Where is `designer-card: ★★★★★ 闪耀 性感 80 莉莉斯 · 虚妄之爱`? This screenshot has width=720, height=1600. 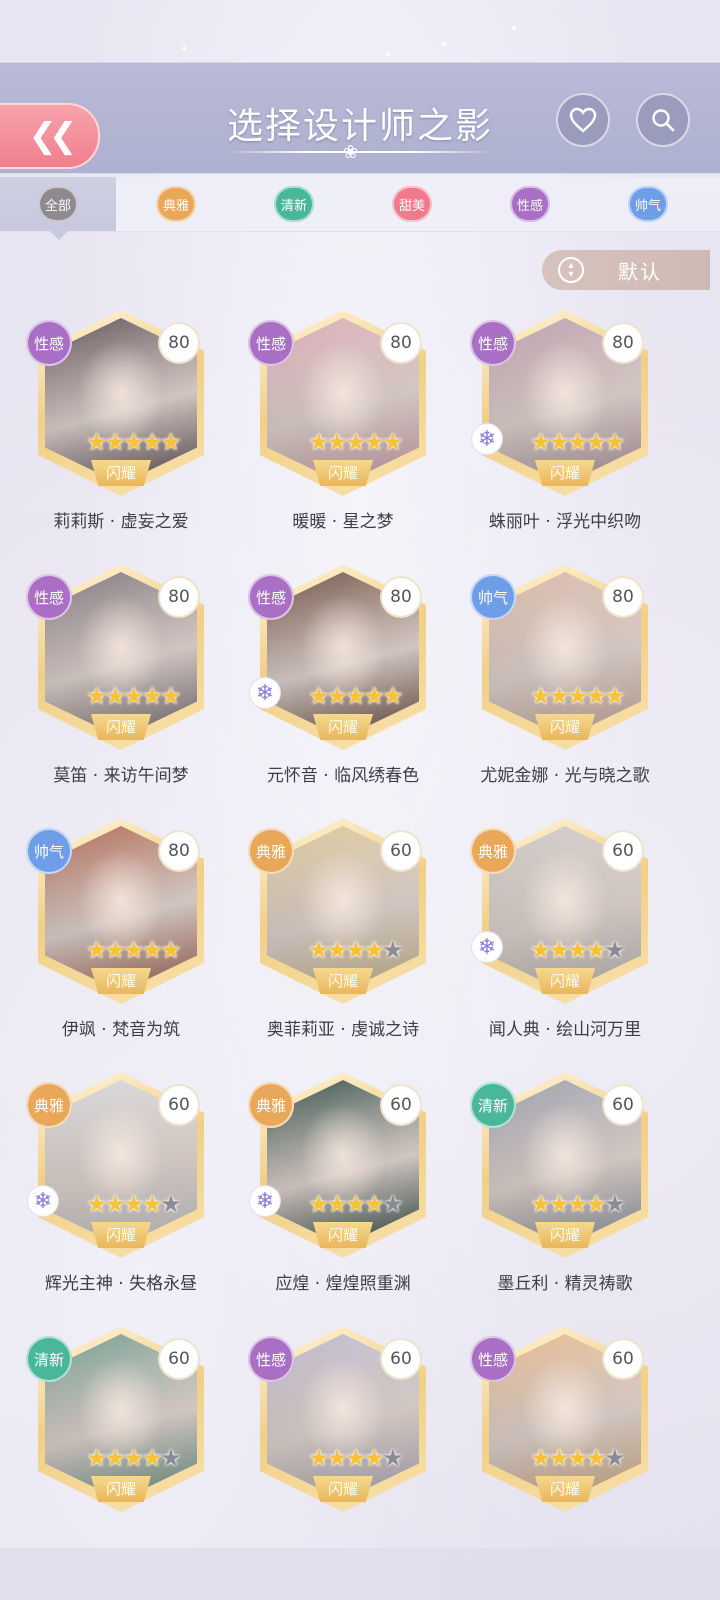
designer-card: ★★★★★ 闪耀 性感 80 莉莉斯 · 虚妄之爱 is located at coordinates (121, 435).